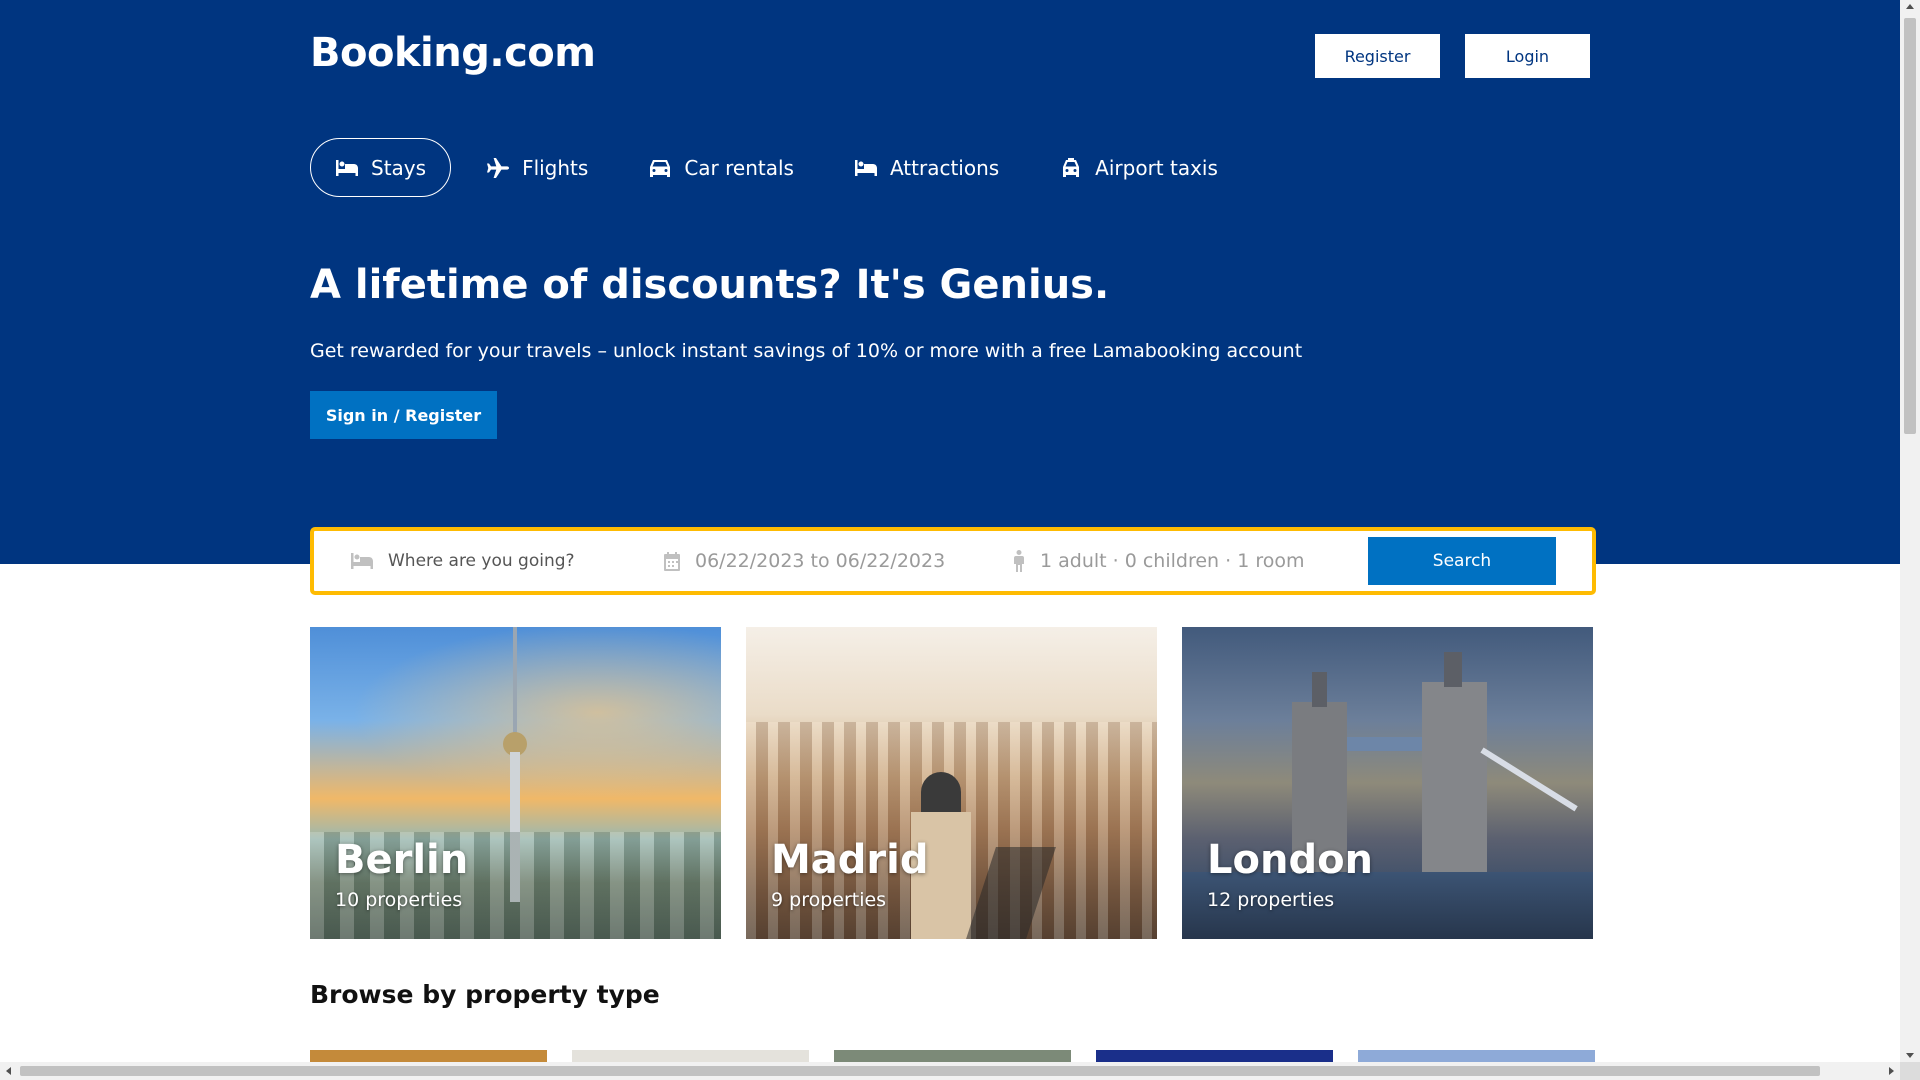 The height and width of the screenshot is (1080, 1920). Describe the element at coordinates (1377, 56) in the screenshot. I see `register-button: Register` at that location.